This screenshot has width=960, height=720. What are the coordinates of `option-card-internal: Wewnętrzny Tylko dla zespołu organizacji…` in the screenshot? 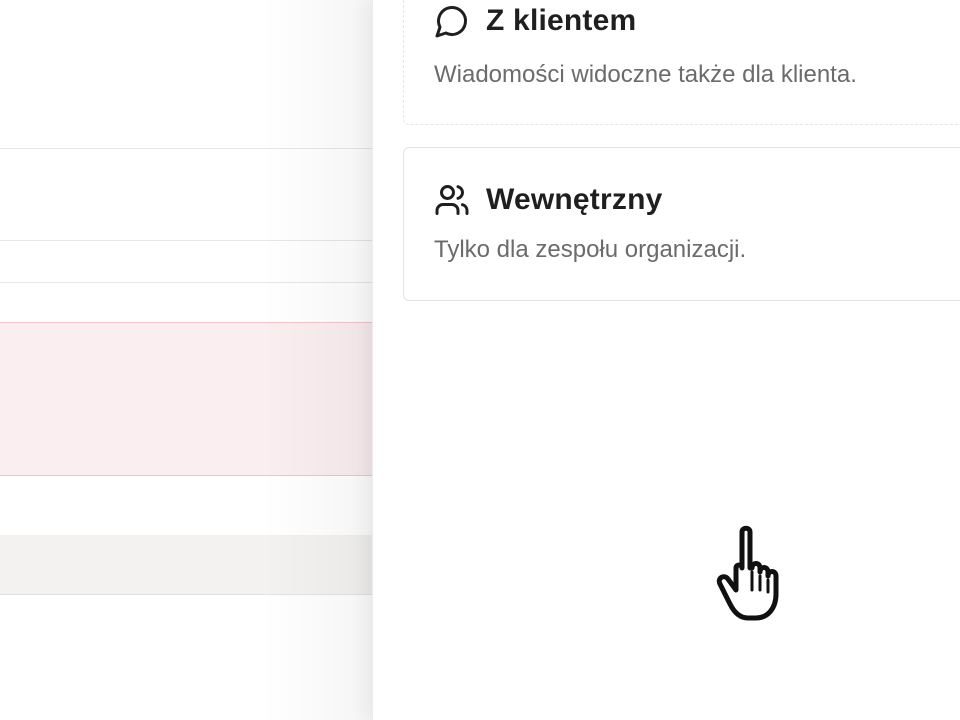 It's located at (681, 224).